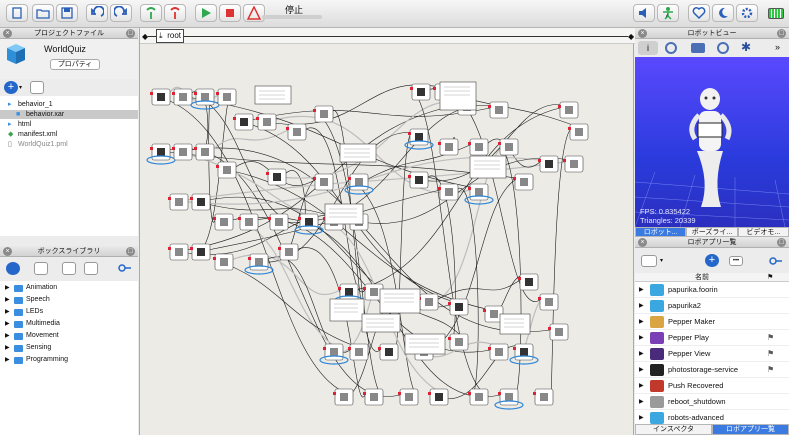 The width and height of the screenshot is (789, 435). I want to click on app-row: ▶ ⚑ Pepper Play, so click(712, 338).